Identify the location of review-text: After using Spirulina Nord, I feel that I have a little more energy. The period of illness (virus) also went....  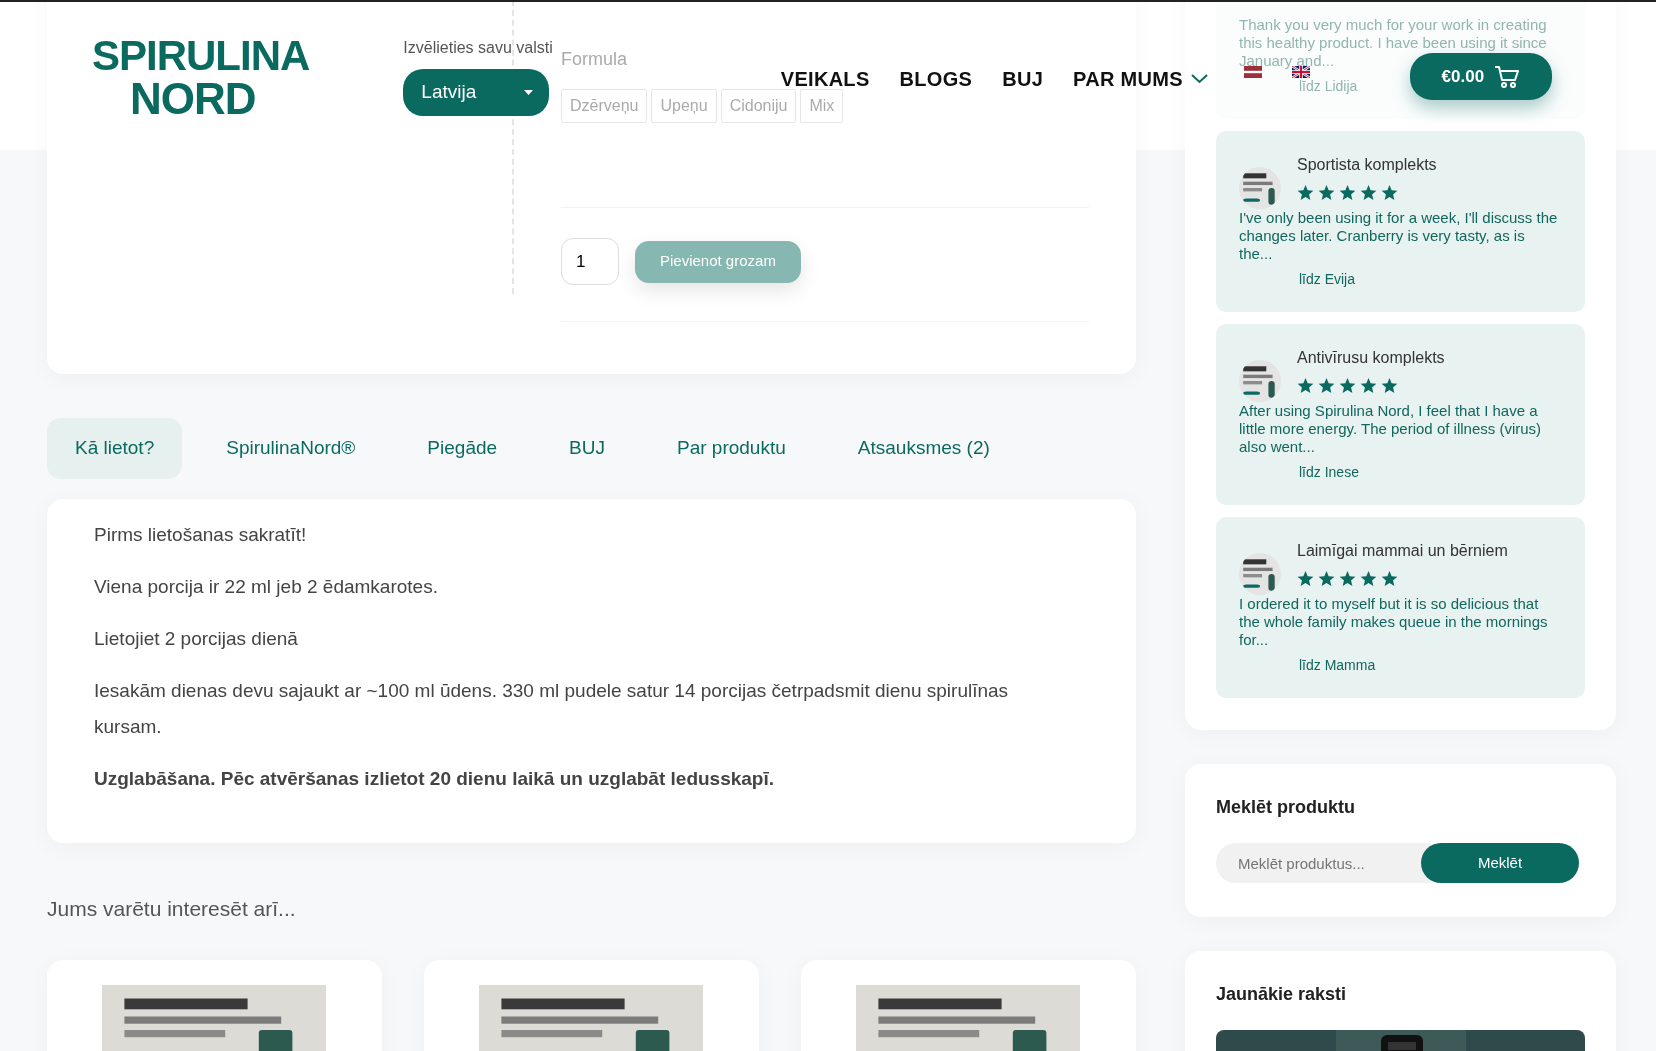
(1391, 429).